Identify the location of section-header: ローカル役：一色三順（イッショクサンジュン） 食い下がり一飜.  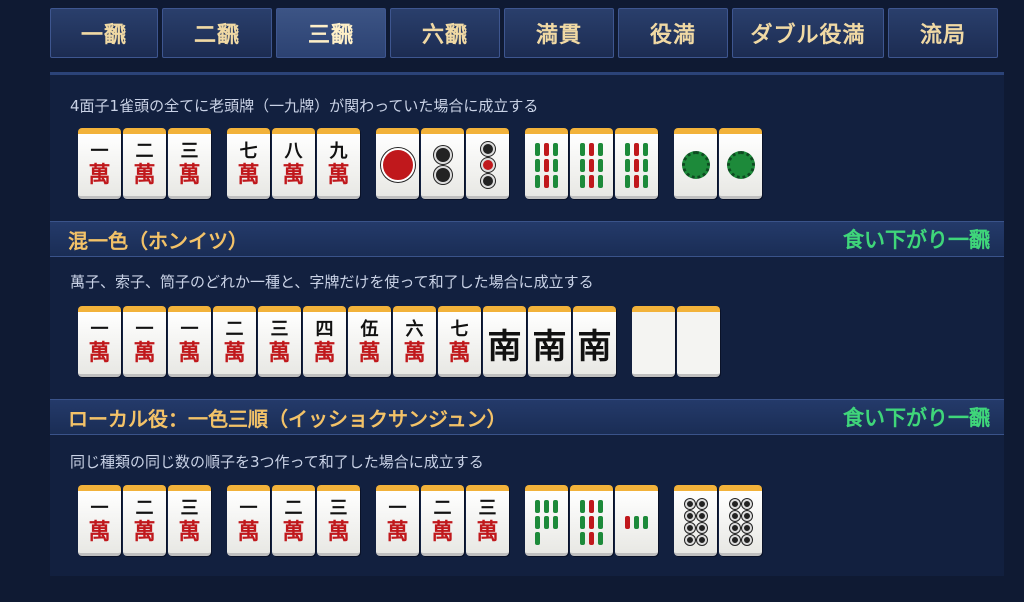
(527, 417).